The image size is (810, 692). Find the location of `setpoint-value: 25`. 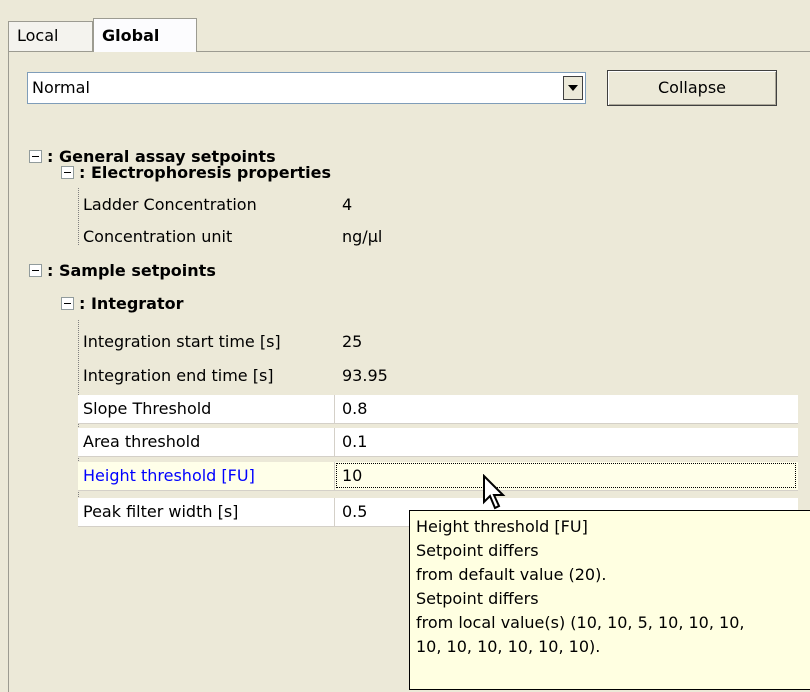

setpoint-value: 25 is located at coordinates (352, 341).